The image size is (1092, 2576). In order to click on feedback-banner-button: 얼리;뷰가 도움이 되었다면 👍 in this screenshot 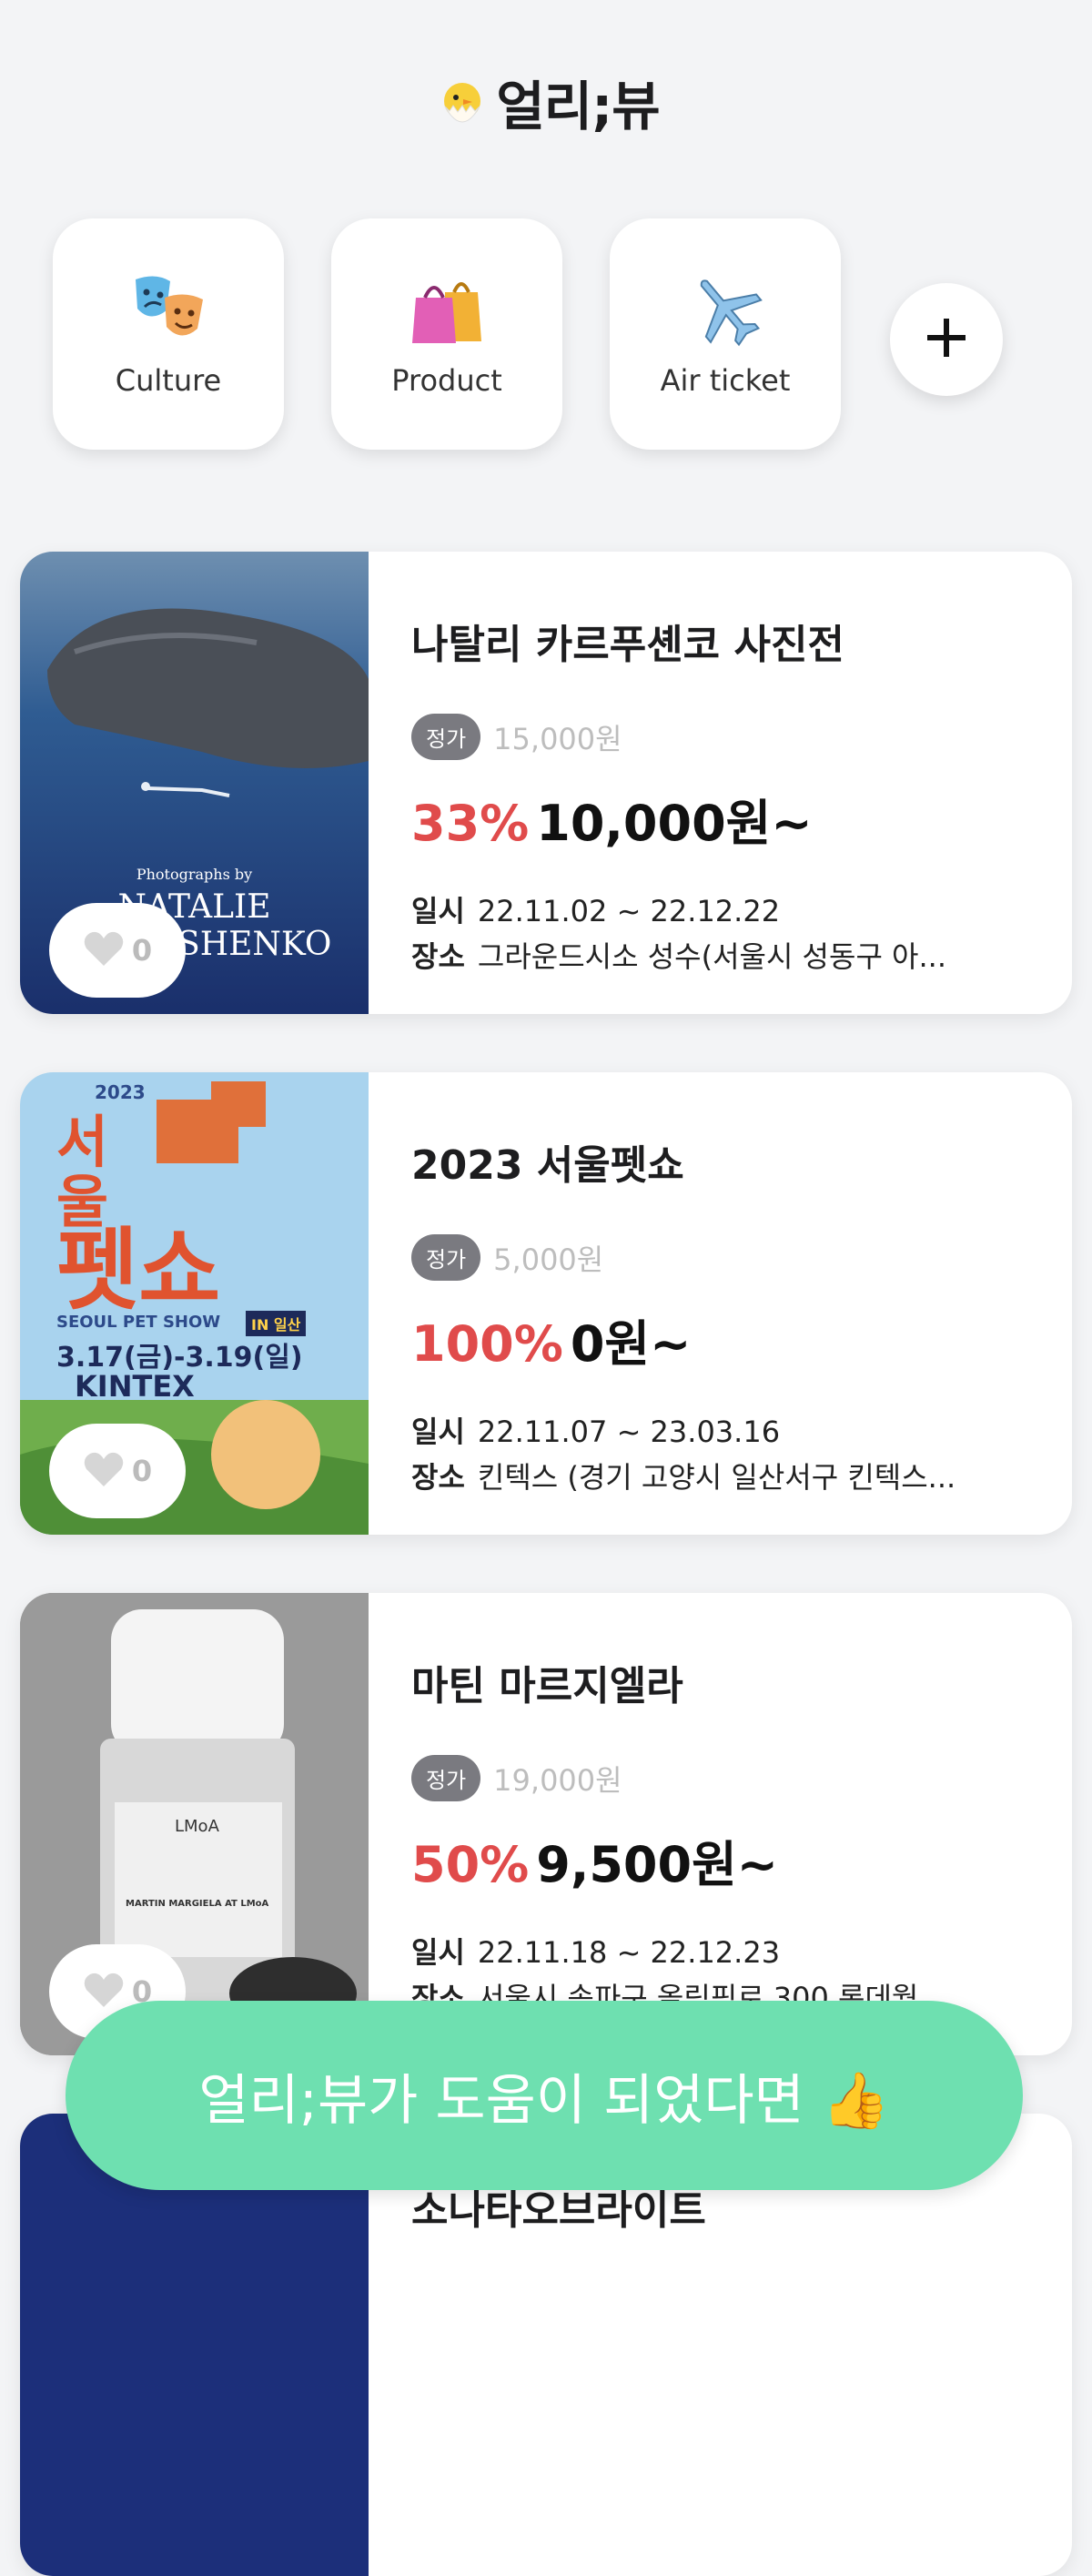, I will do `click(544, 2095)`.